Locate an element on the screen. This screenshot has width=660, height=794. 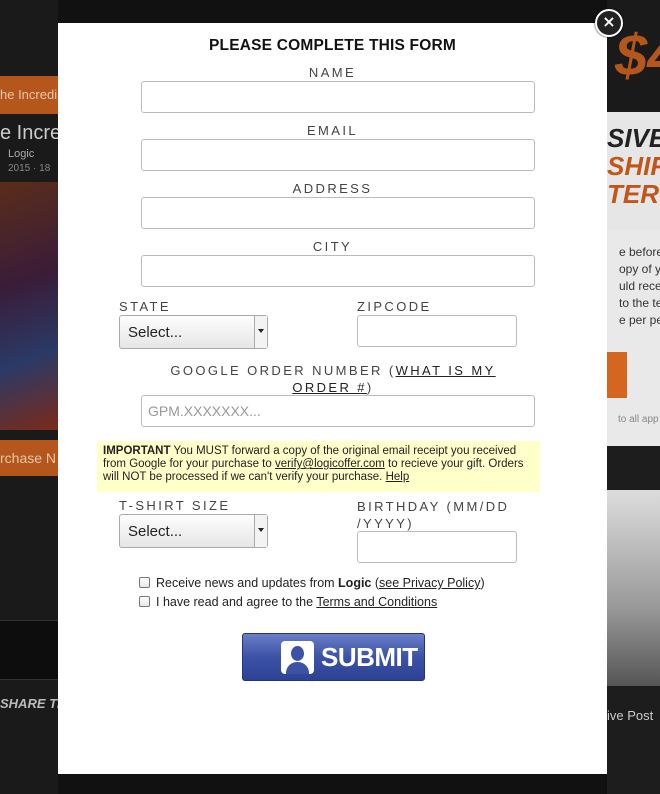
birthday-label: BIRTHDAY (MM/DD /YYYY) is located at coordinates (433, 515).